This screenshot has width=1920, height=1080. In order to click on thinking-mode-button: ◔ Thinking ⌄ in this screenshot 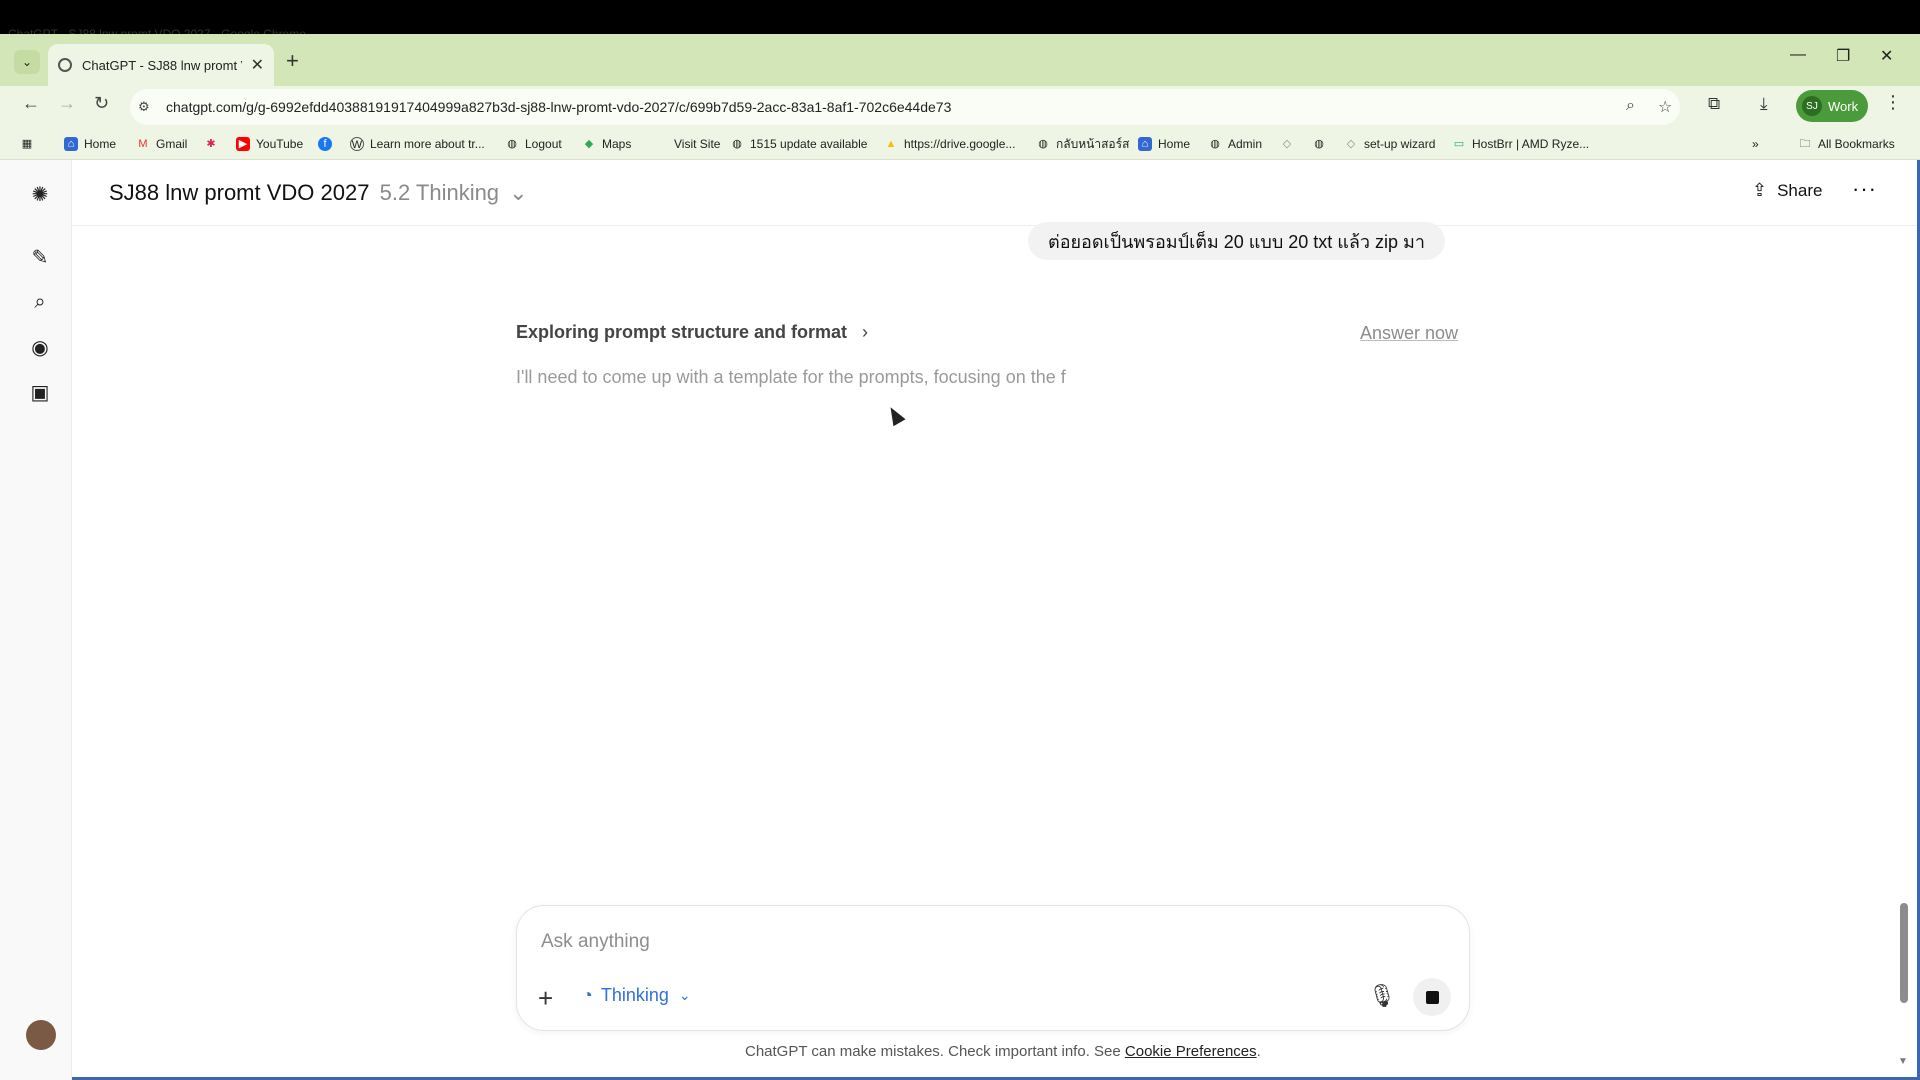, I will do `click(636, 995)`.